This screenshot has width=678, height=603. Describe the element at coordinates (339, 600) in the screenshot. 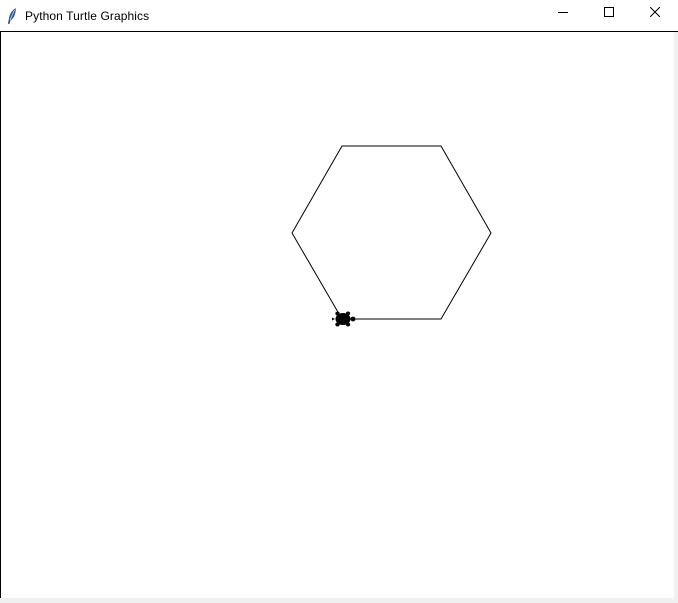

I see `window-bottom-edge` at that location.